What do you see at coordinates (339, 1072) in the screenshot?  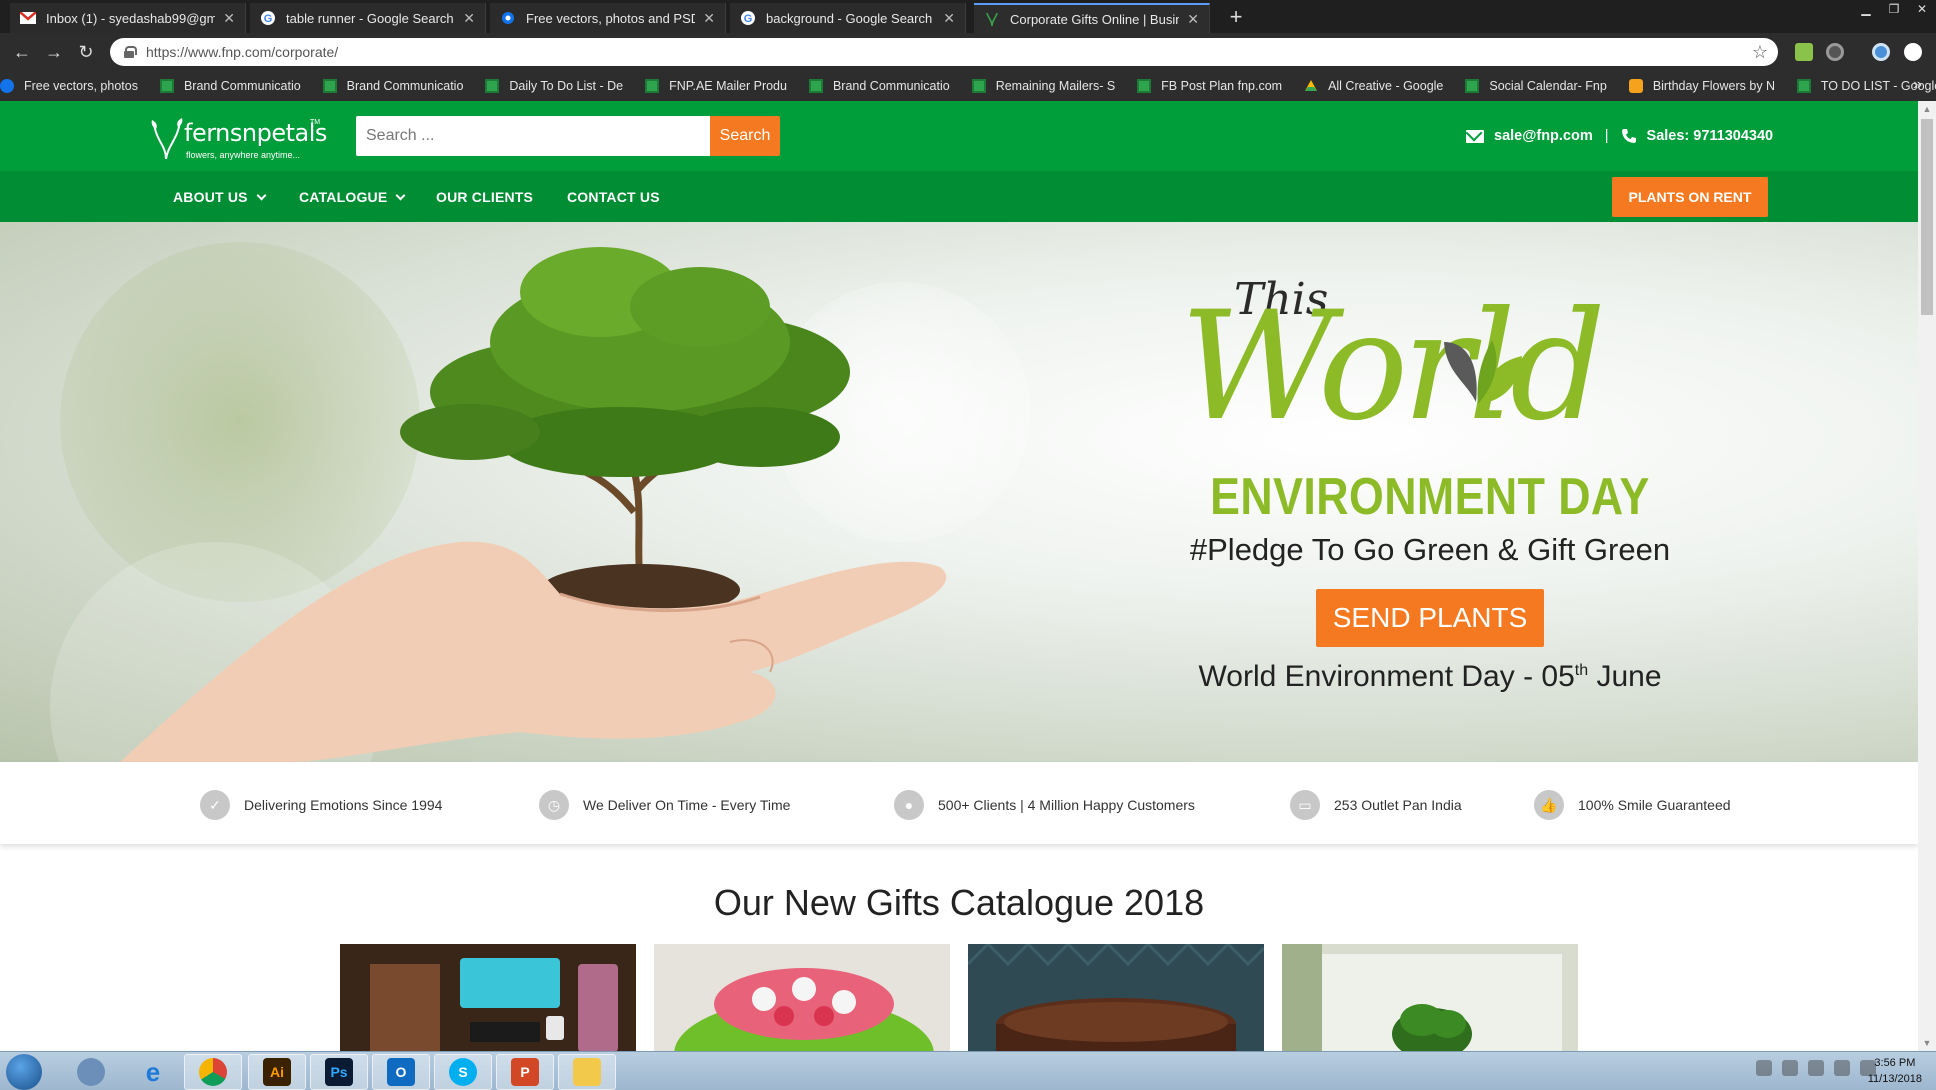 I see `photoshop-icon: Ps` at bounding box center [339, 1072].